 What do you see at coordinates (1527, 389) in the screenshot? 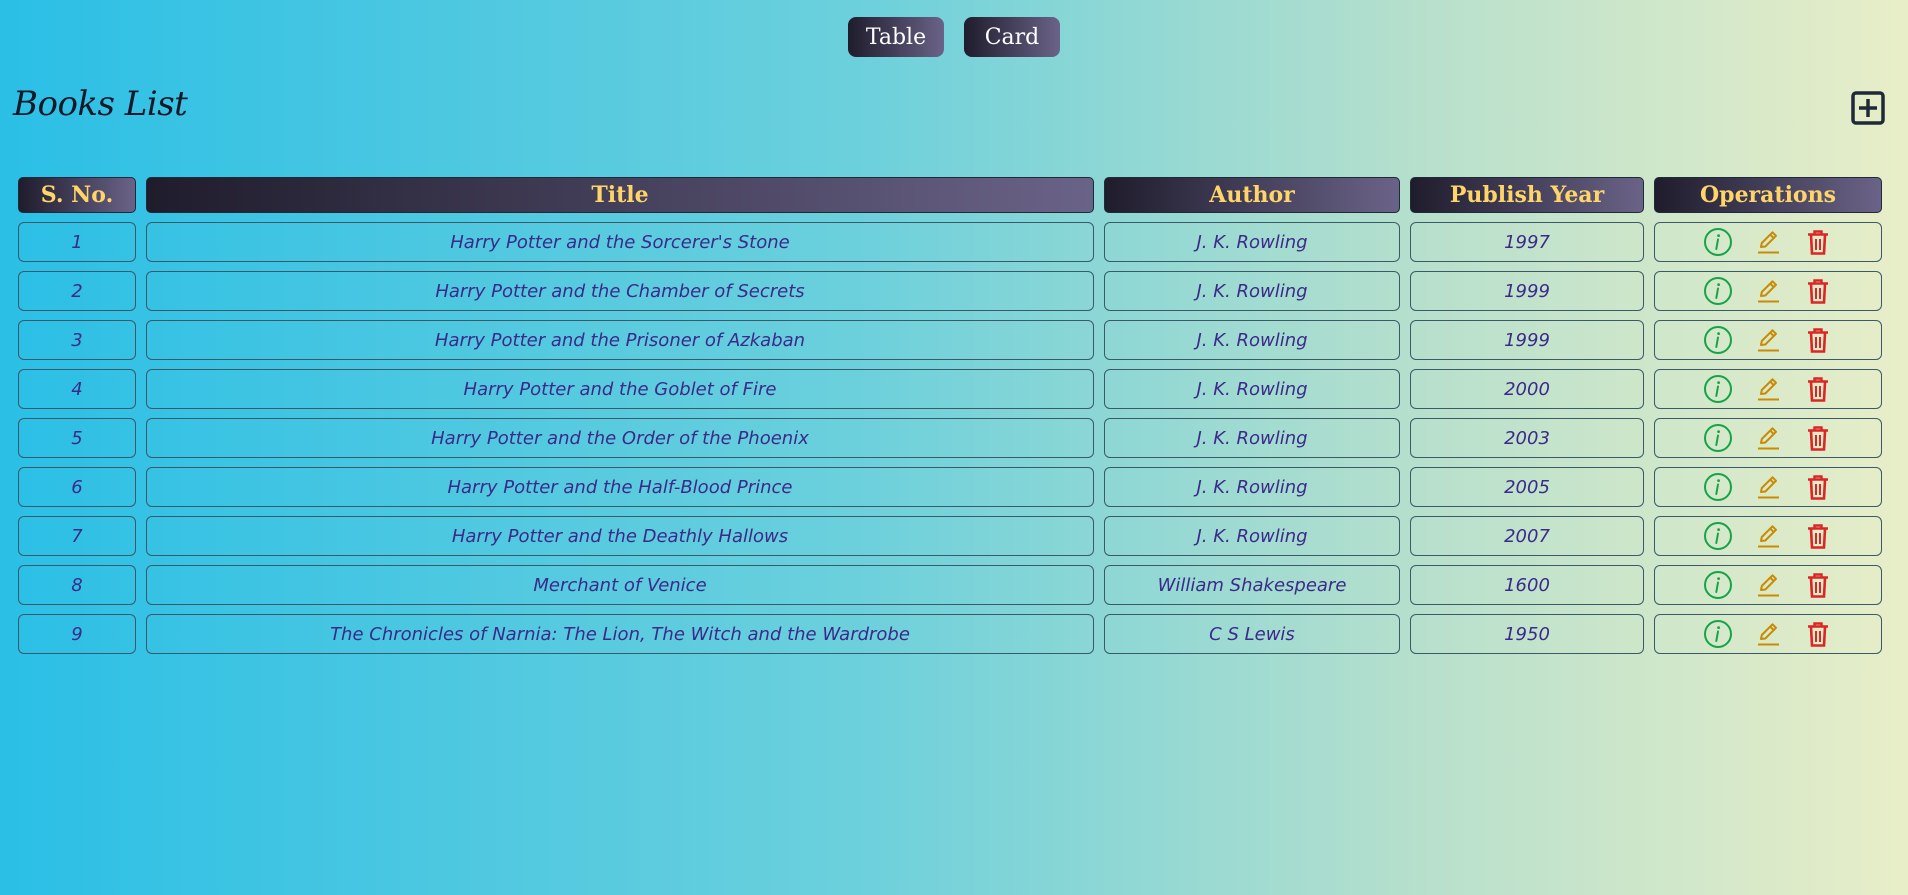
I see `cell-publish-year: 2000` at bounding box center [1527, 389].